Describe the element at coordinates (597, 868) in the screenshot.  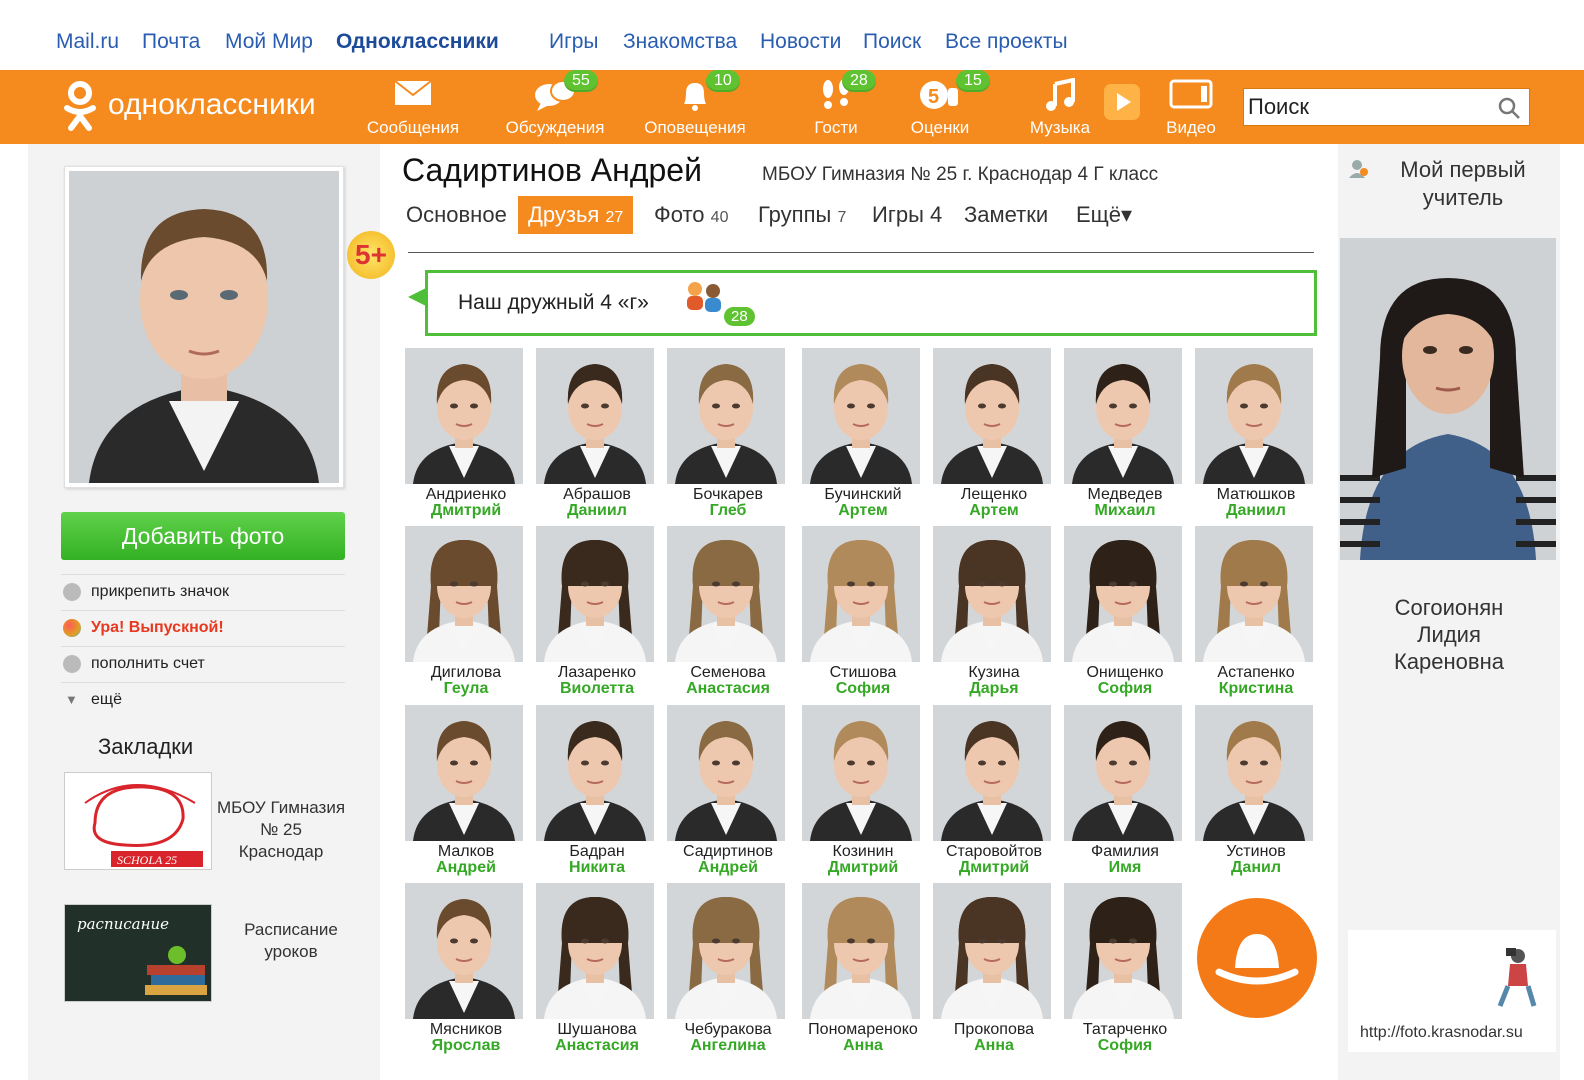
I see `friend-first-name: Никита` at that location.